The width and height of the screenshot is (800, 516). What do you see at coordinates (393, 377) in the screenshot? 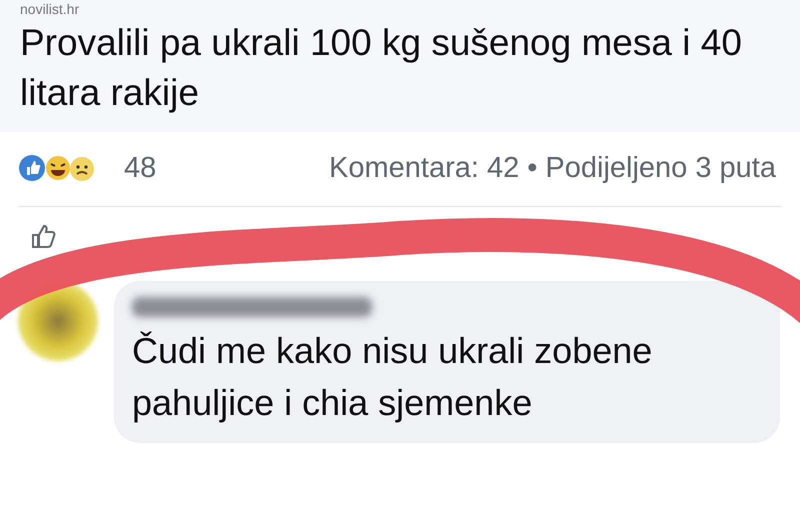
I see `comment-text: Čudi me kako nisu ukrali zobene pahuljice i chia sjemenke` at bounding box center [393, 377].